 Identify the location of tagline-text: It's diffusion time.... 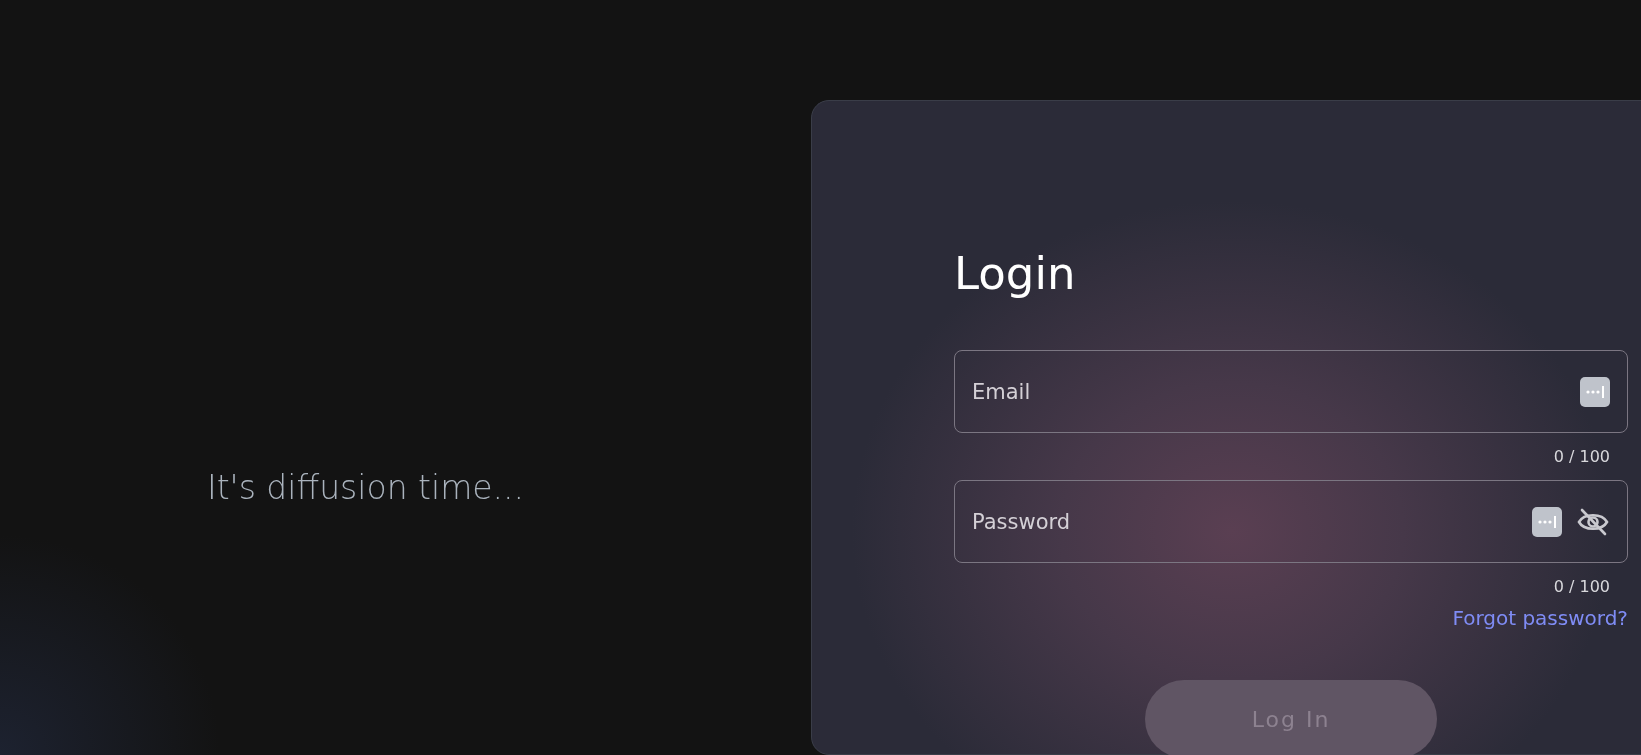
(365, 487).